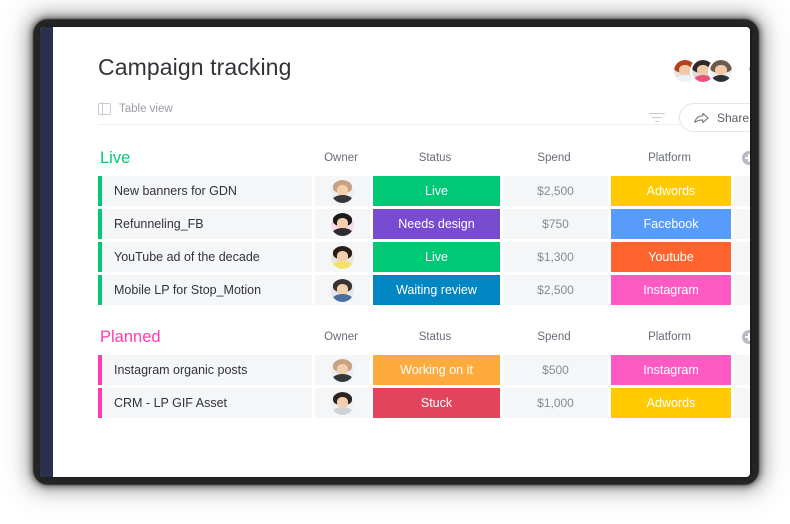  I want to click on spend-cell: $750, so click(555, 224).